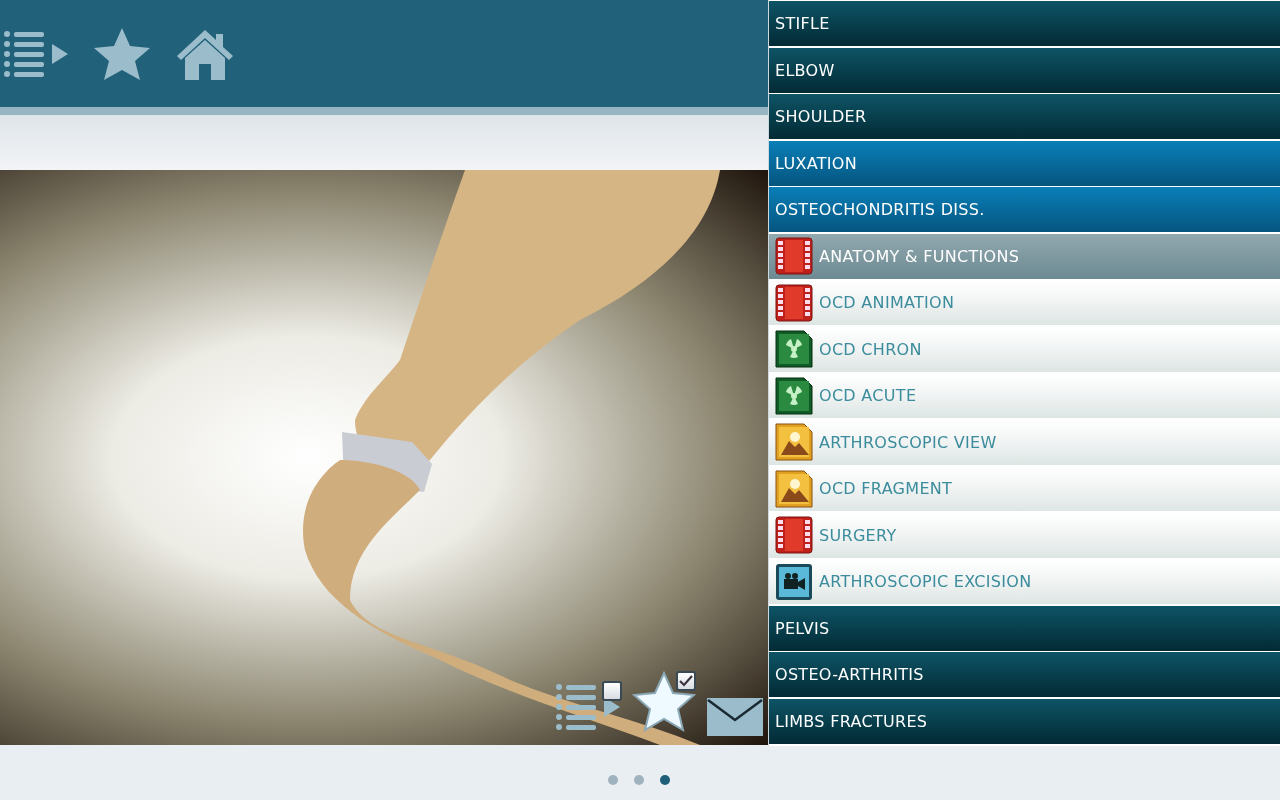  What do you see at coordinates (1024, 163) in the screenshot?
I see `category-item: LUXATION` at bounding box center [1024, 163].